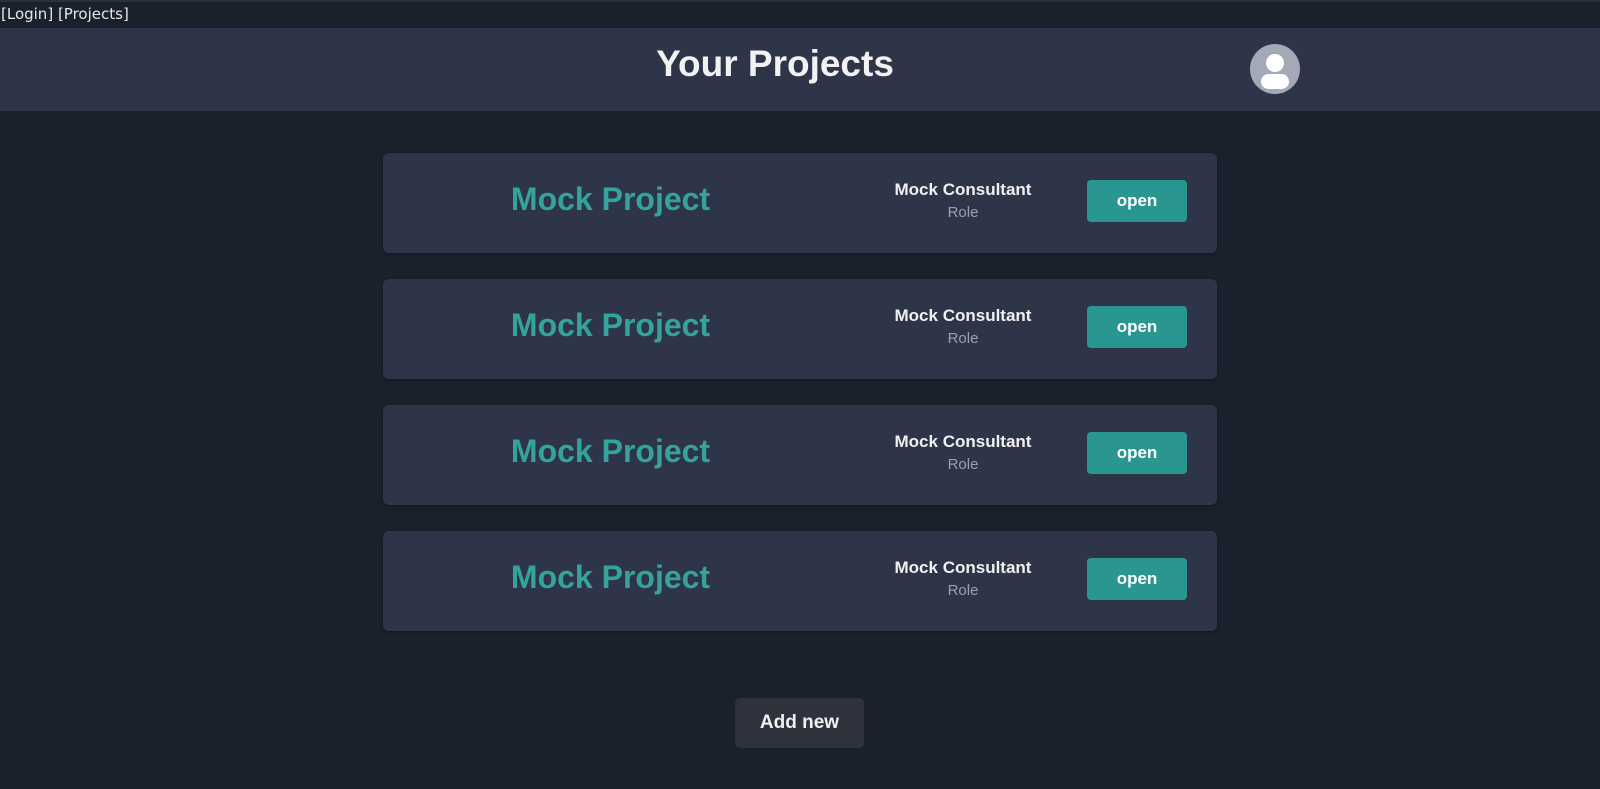 The height and width of the screenshot is (789, 1600). Describe the element at coordinates (93, 14) in the screenshot. I see `projects-link: [Projects]` at that location.